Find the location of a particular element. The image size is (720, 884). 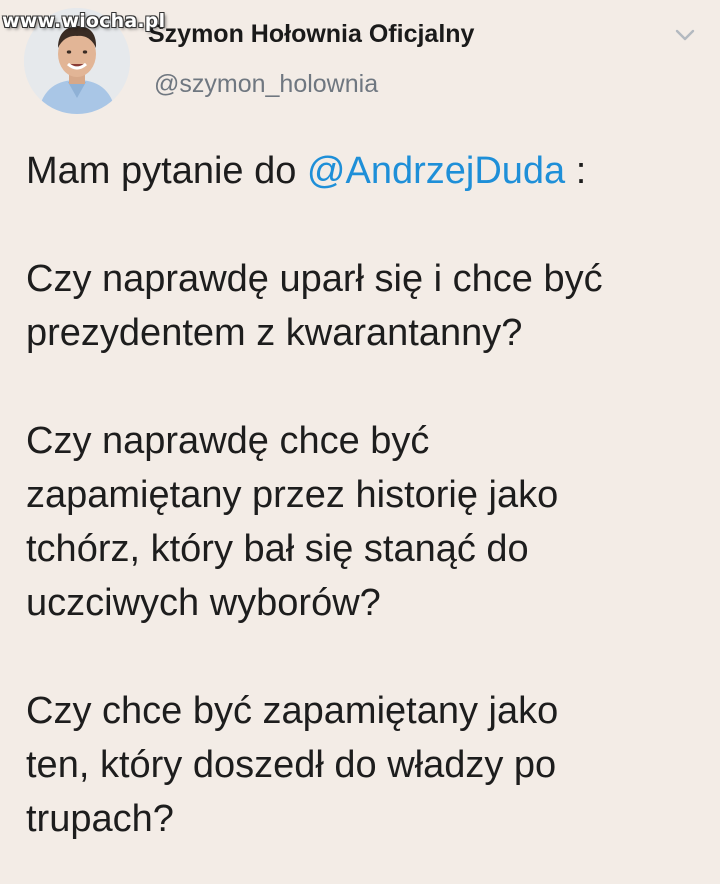

tweet-line: uczciwych wyborów? is located at coordinates (203, 603).